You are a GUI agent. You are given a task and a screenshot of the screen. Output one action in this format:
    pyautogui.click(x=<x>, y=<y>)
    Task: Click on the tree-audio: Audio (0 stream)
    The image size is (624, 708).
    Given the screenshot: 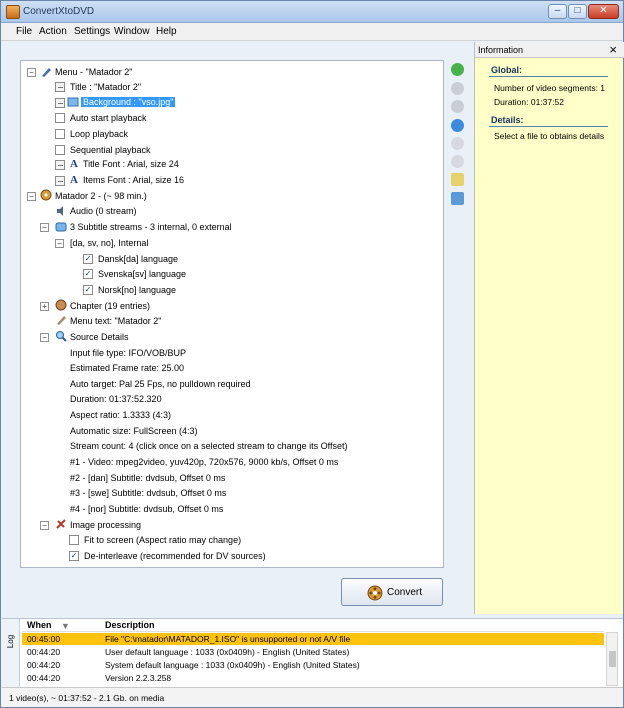 What is the action you would take?
    pyautogui.click(x=103, y=211)
    